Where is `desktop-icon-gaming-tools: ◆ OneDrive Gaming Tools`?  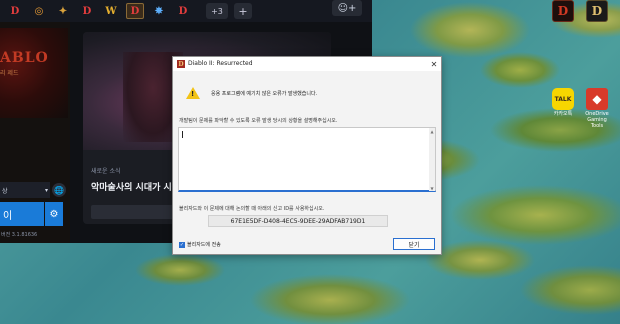 desktop-icon-gaming-tools: ◆ OneDrive Gaming Tools is located at coordinates (597, 108).